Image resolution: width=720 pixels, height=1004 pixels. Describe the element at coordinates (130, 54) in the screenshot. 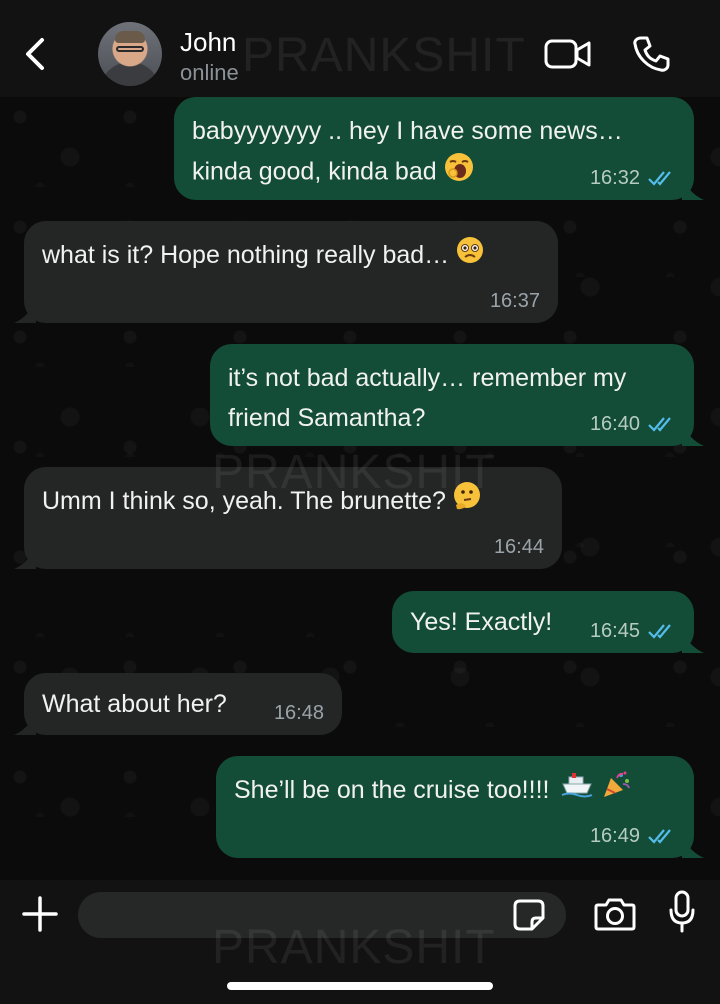

I see `avatar` at that location.